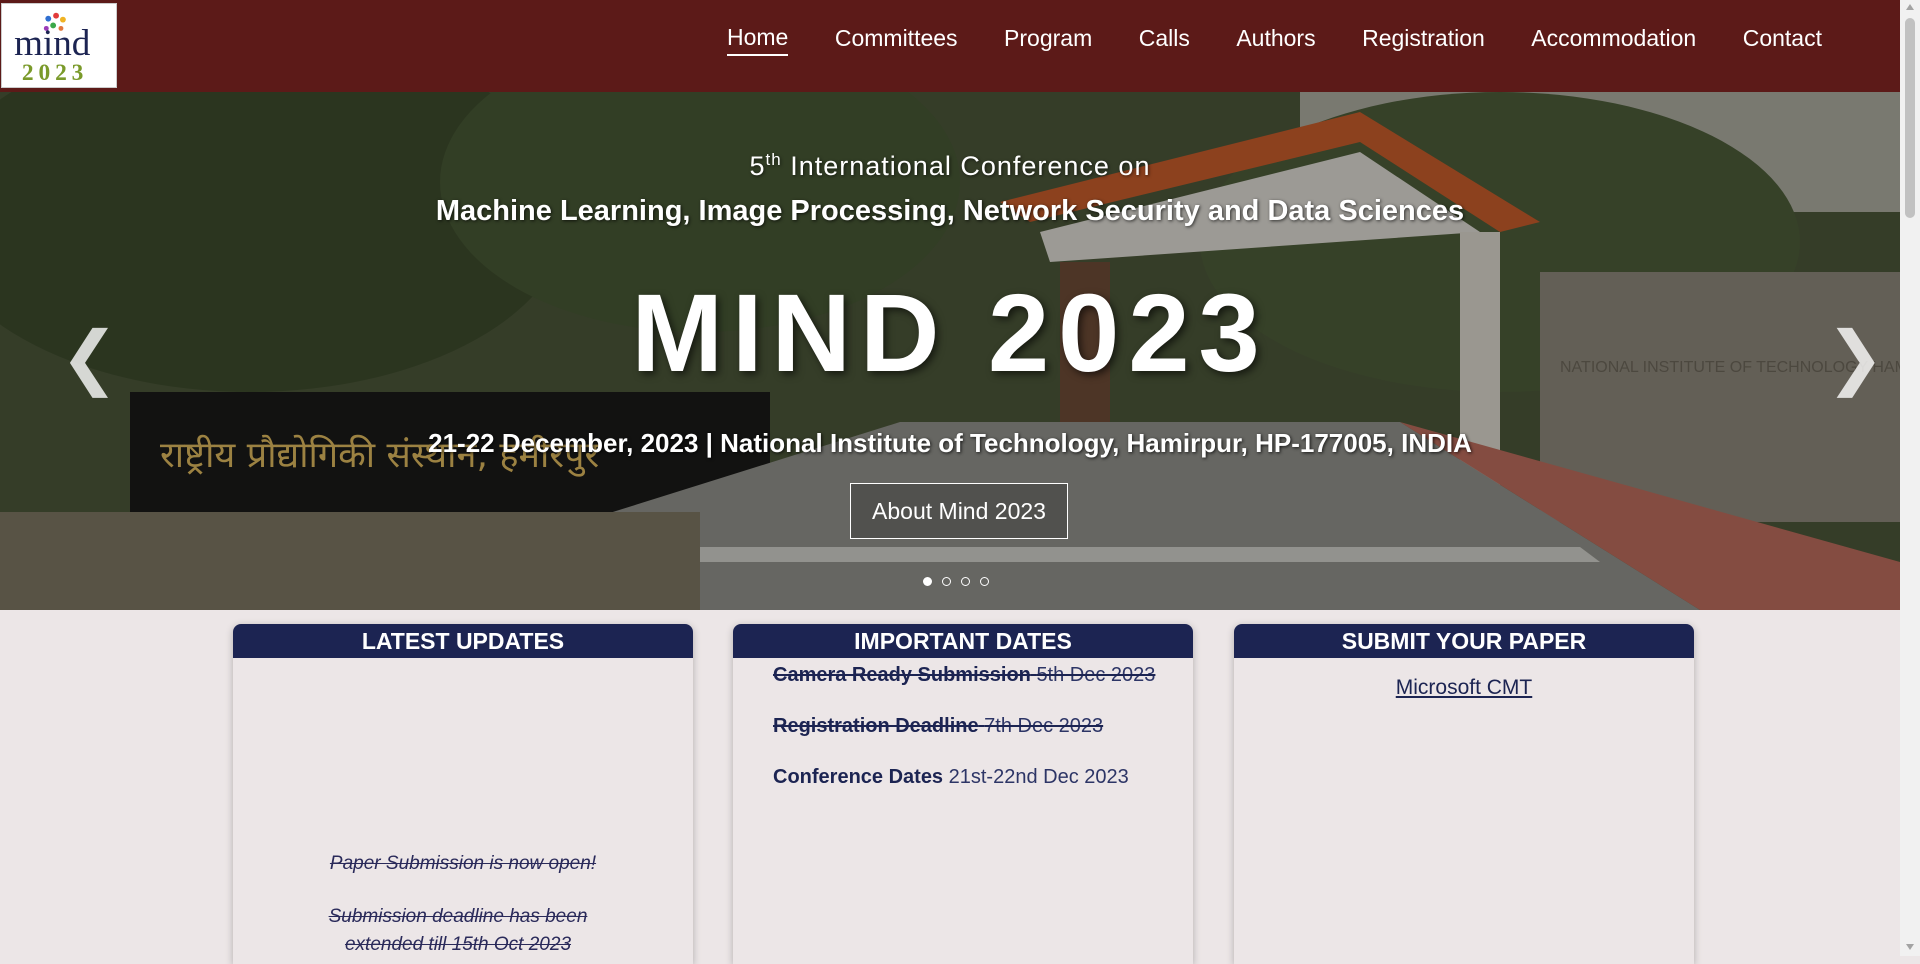 Image resolution: width=1920 pixels, height=964 pixels. Describe the element at coordinates (1464, 688) in the screenshot. I see `microsoft-cmt-link: Microsoft CMT` at that location.